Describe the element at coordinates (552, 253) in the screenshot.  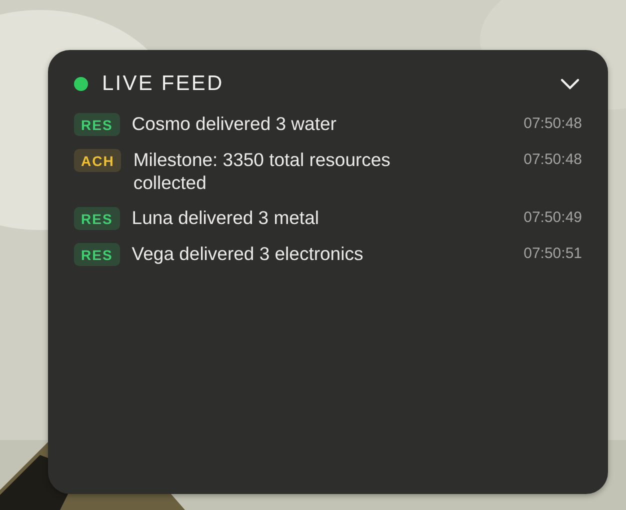
I see `event-time: 07:50:51` at that location.